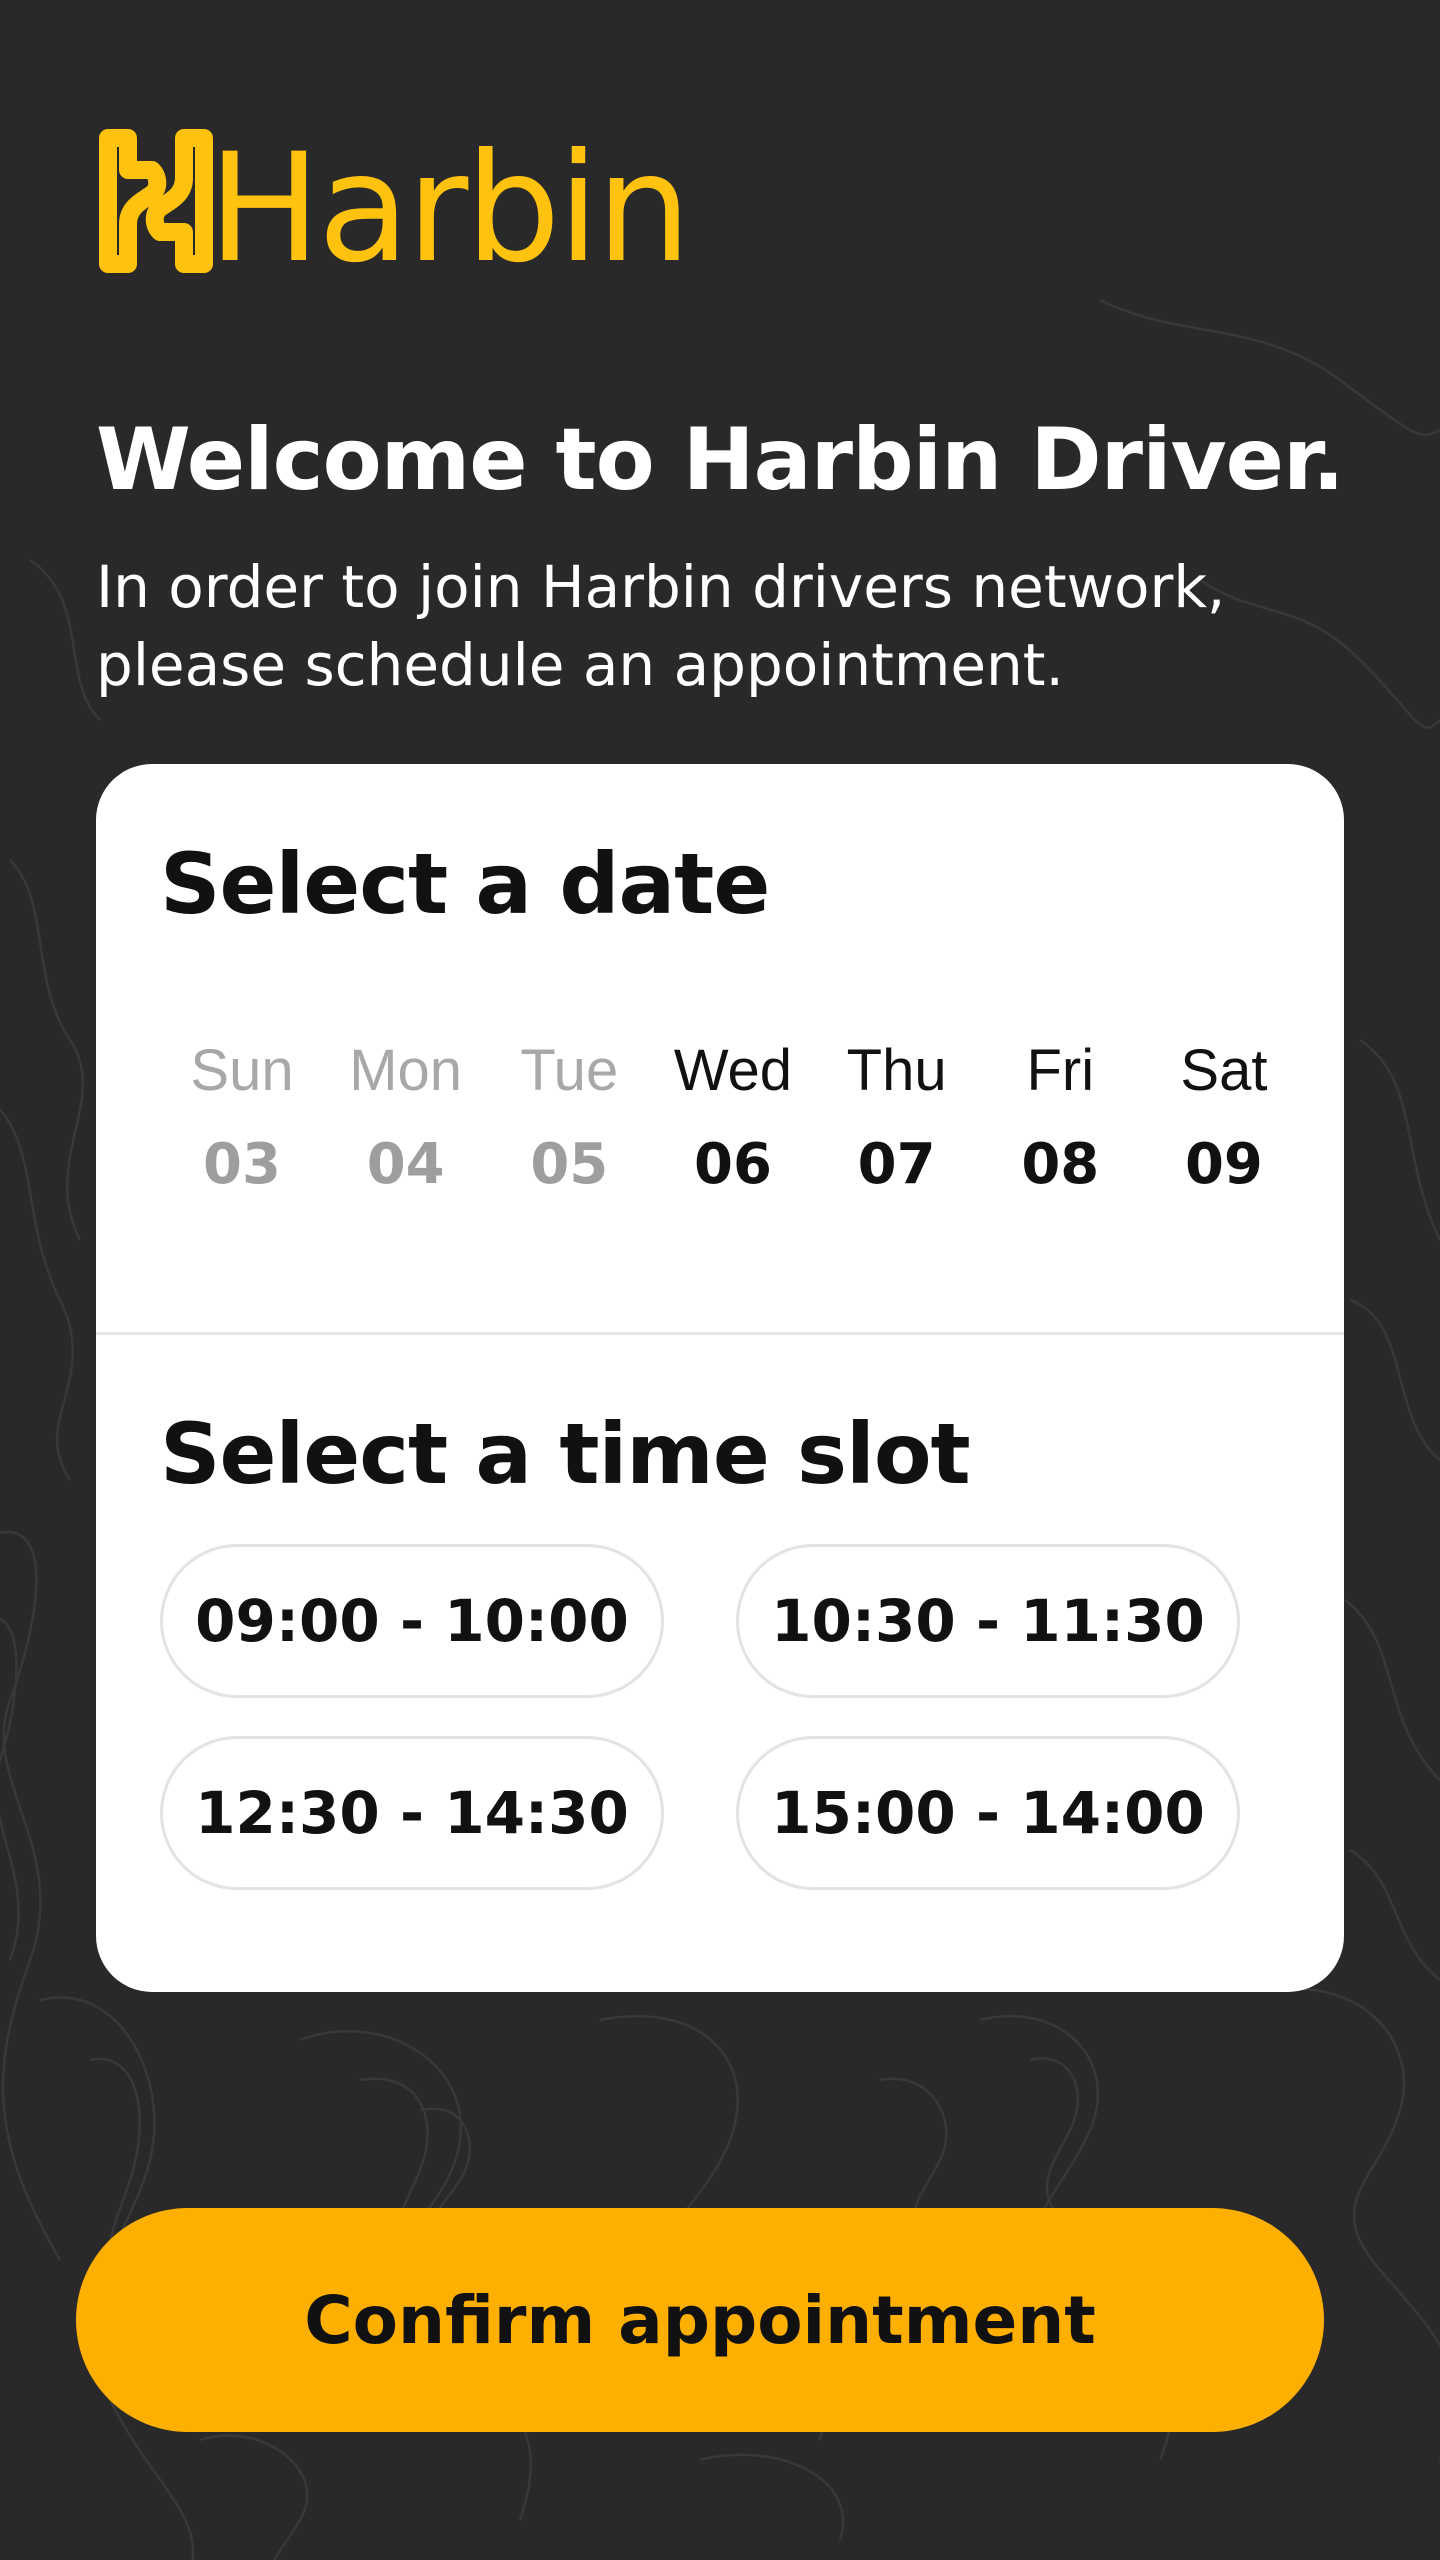 The width and height of the screenshot is (1440, 2560). I want to click on date-option-sun: Sun 03, so click(242, 1118).